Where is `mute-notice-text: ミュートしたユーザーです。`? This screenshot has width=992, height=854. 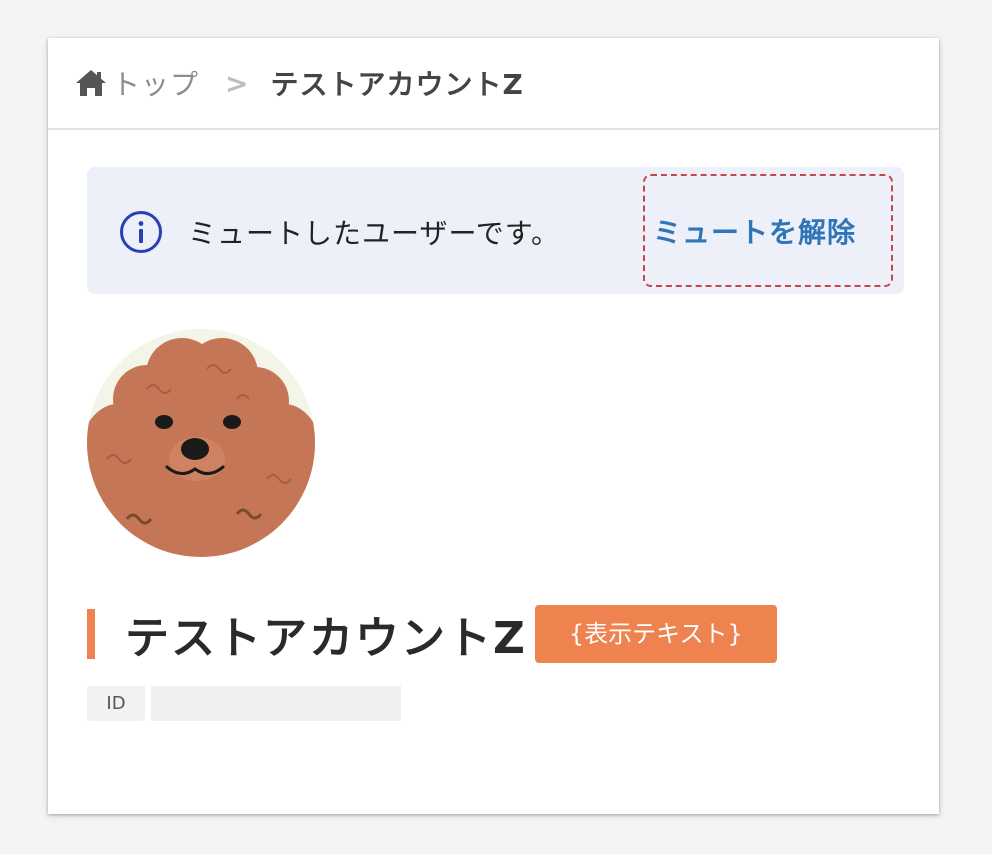 mute-notice-text: ミュートしたユーザーです。 is located at coordinates (374, 233).